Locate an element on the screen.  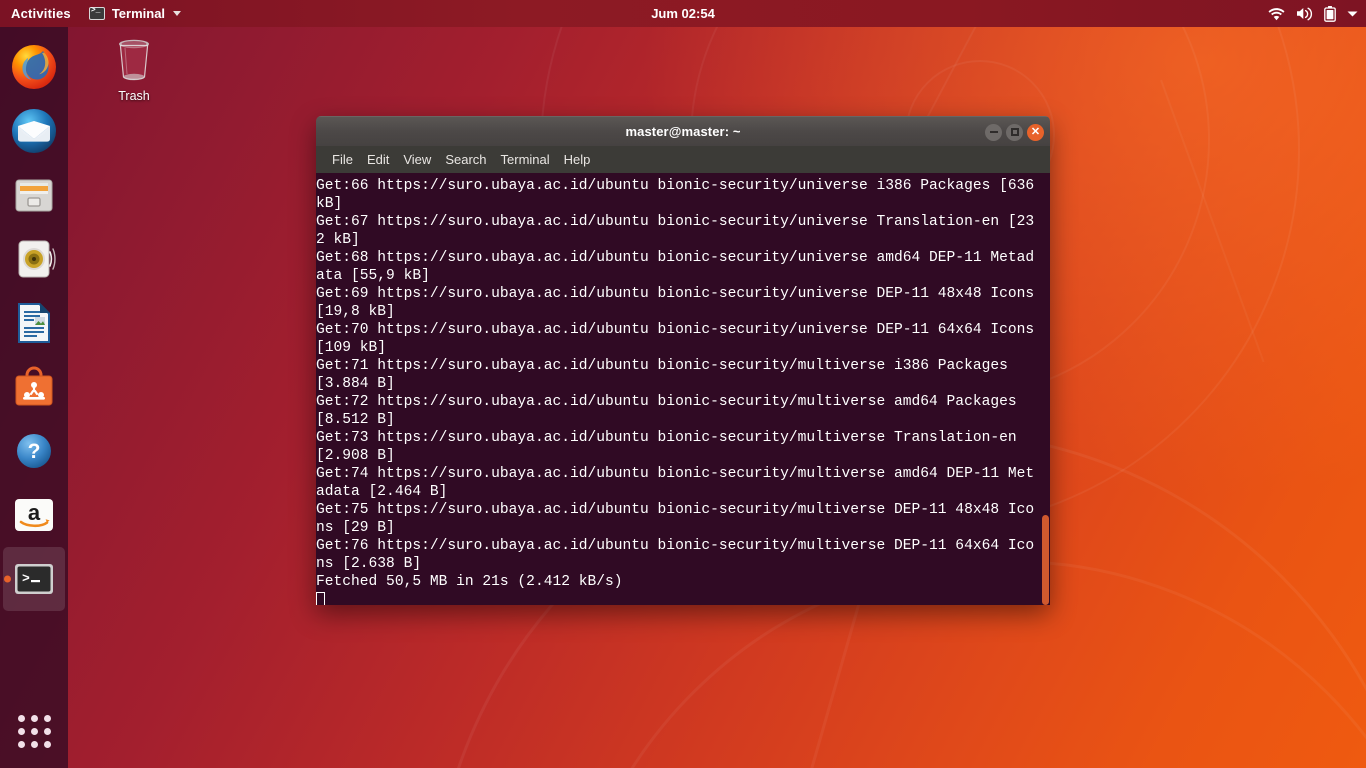
firefox-icon is located at coordinates (34, 67).